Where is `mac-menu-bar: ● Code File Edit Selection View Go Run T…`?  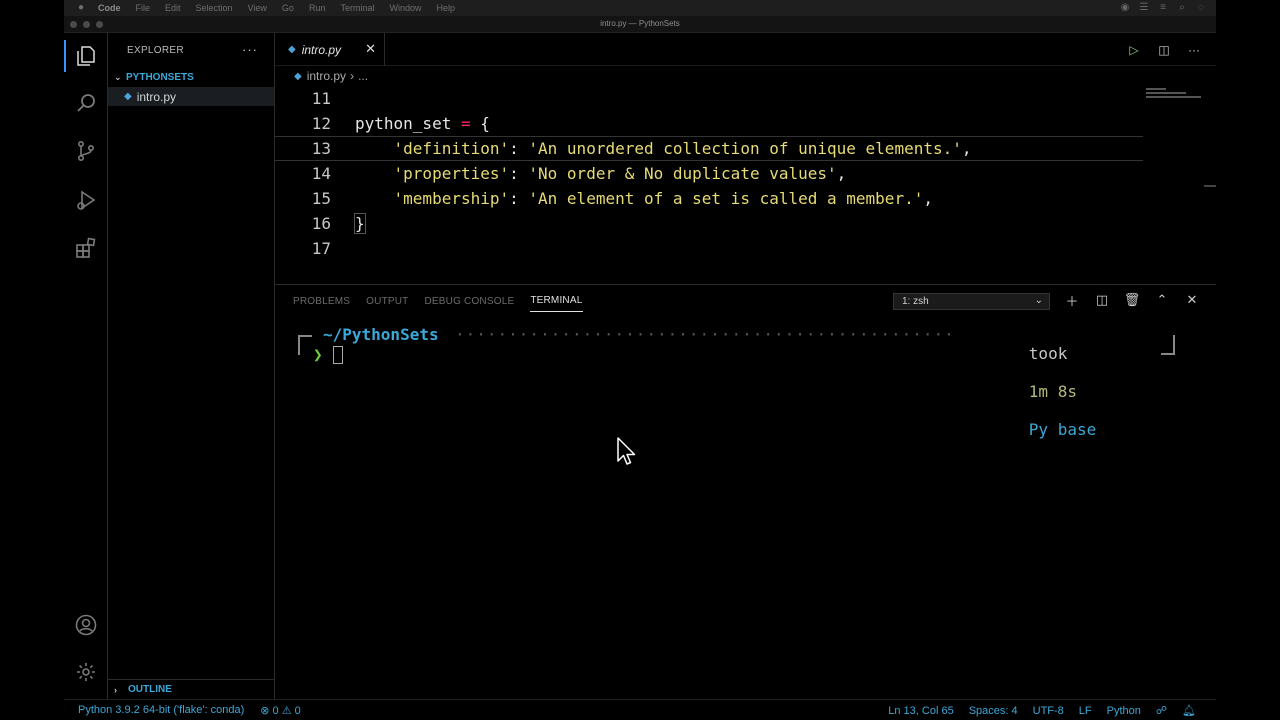 mac-menu-bar: ● Code File Edit Selection View Go Run T… is located at coordinates (640, 8).